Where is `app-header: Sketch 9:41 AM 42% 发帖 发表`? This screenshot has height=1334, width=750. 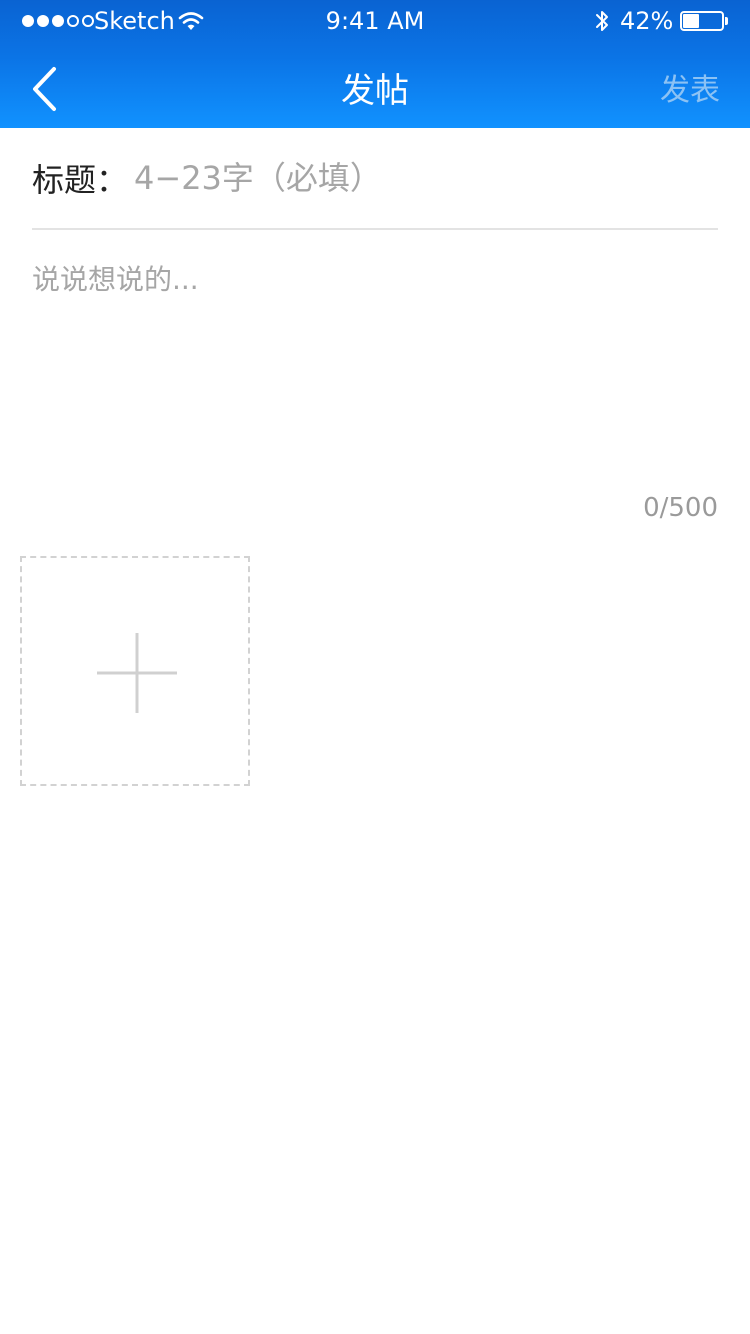 app-header: Sketch 9:41 AM 42% 发帖 发表 is located at coordinates (375, 64).